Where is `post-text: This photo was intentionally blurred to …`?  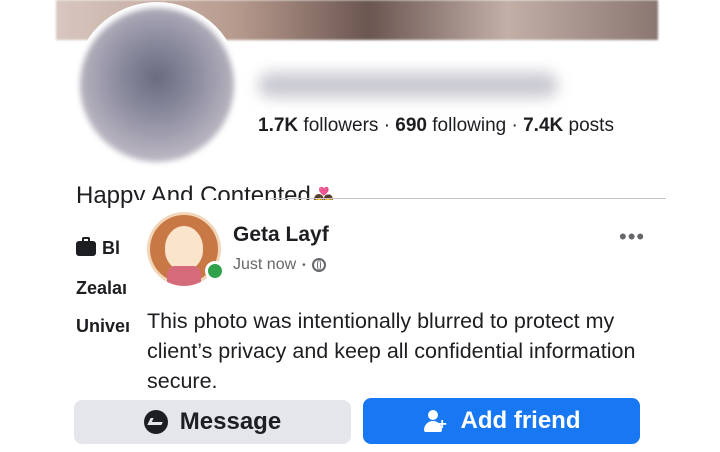
post-text: This photo was intentionally blurred to … is located at coordinates (391, 351).